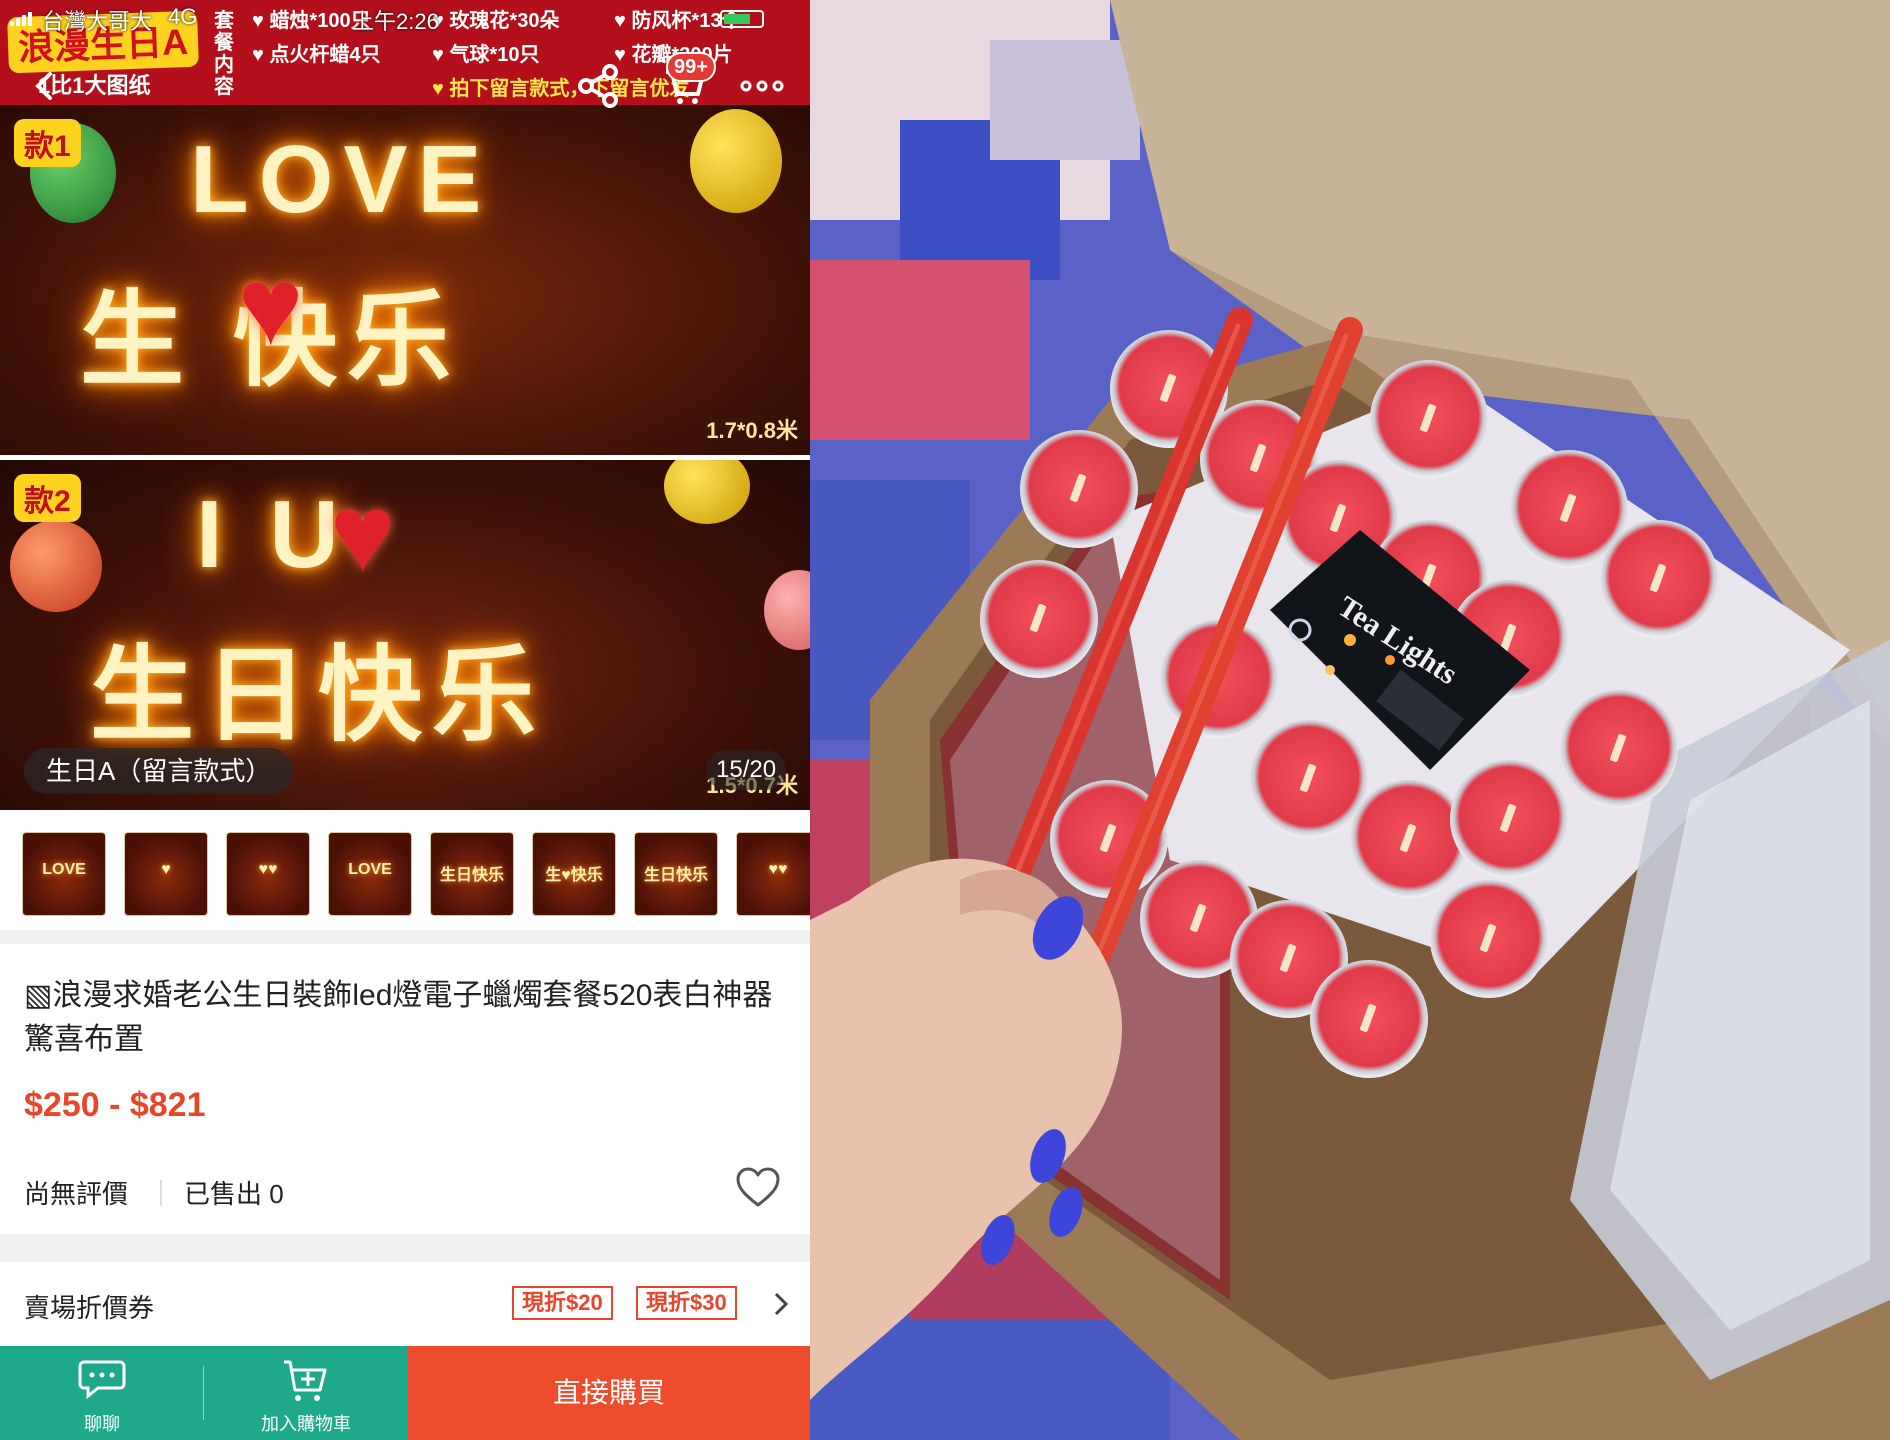 Image resolution: width=1890 pixels, height=1440 pixels. Describe the element at coordinates (574, 874) in the screenshot. I see `thumbnail: 生♥快乐` at that location.